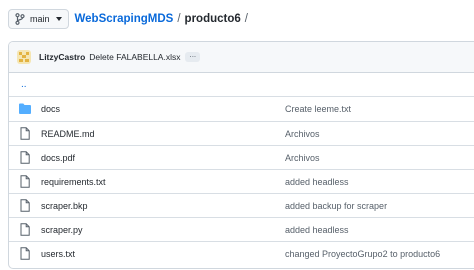  I want to click on file-name-link: scraper.bkp, so click(64, 206).